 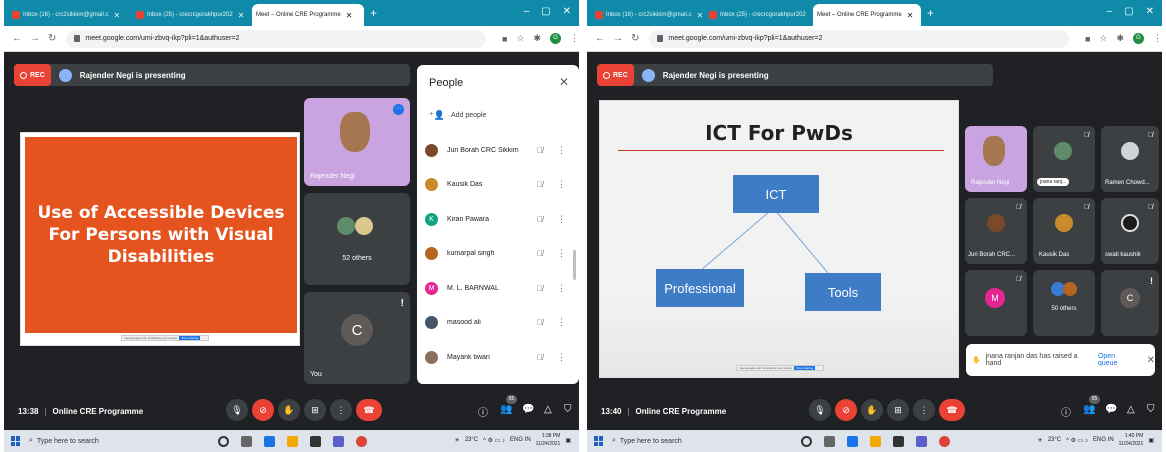 What do you see at coordinates (574, 265) in the screenshot?
I see `scrollbar` at bounding box center [574, 265].